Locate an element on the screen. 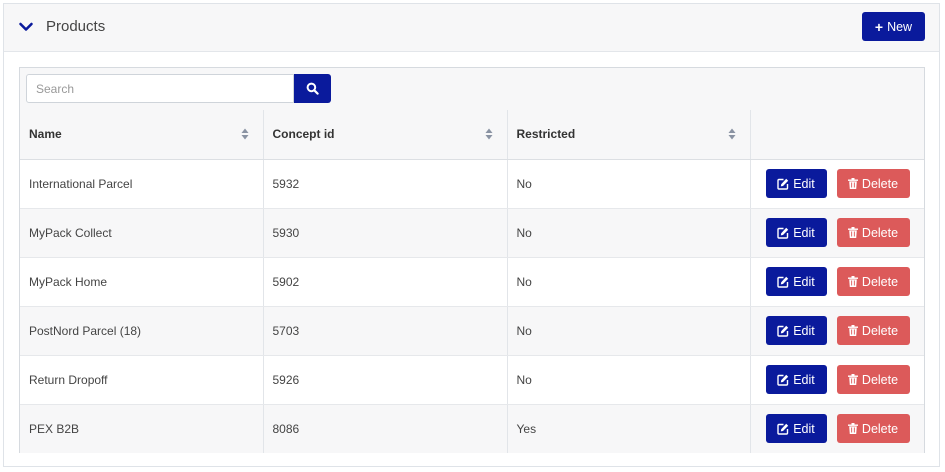  new-button-label: New is located at coordinates (900, 26).